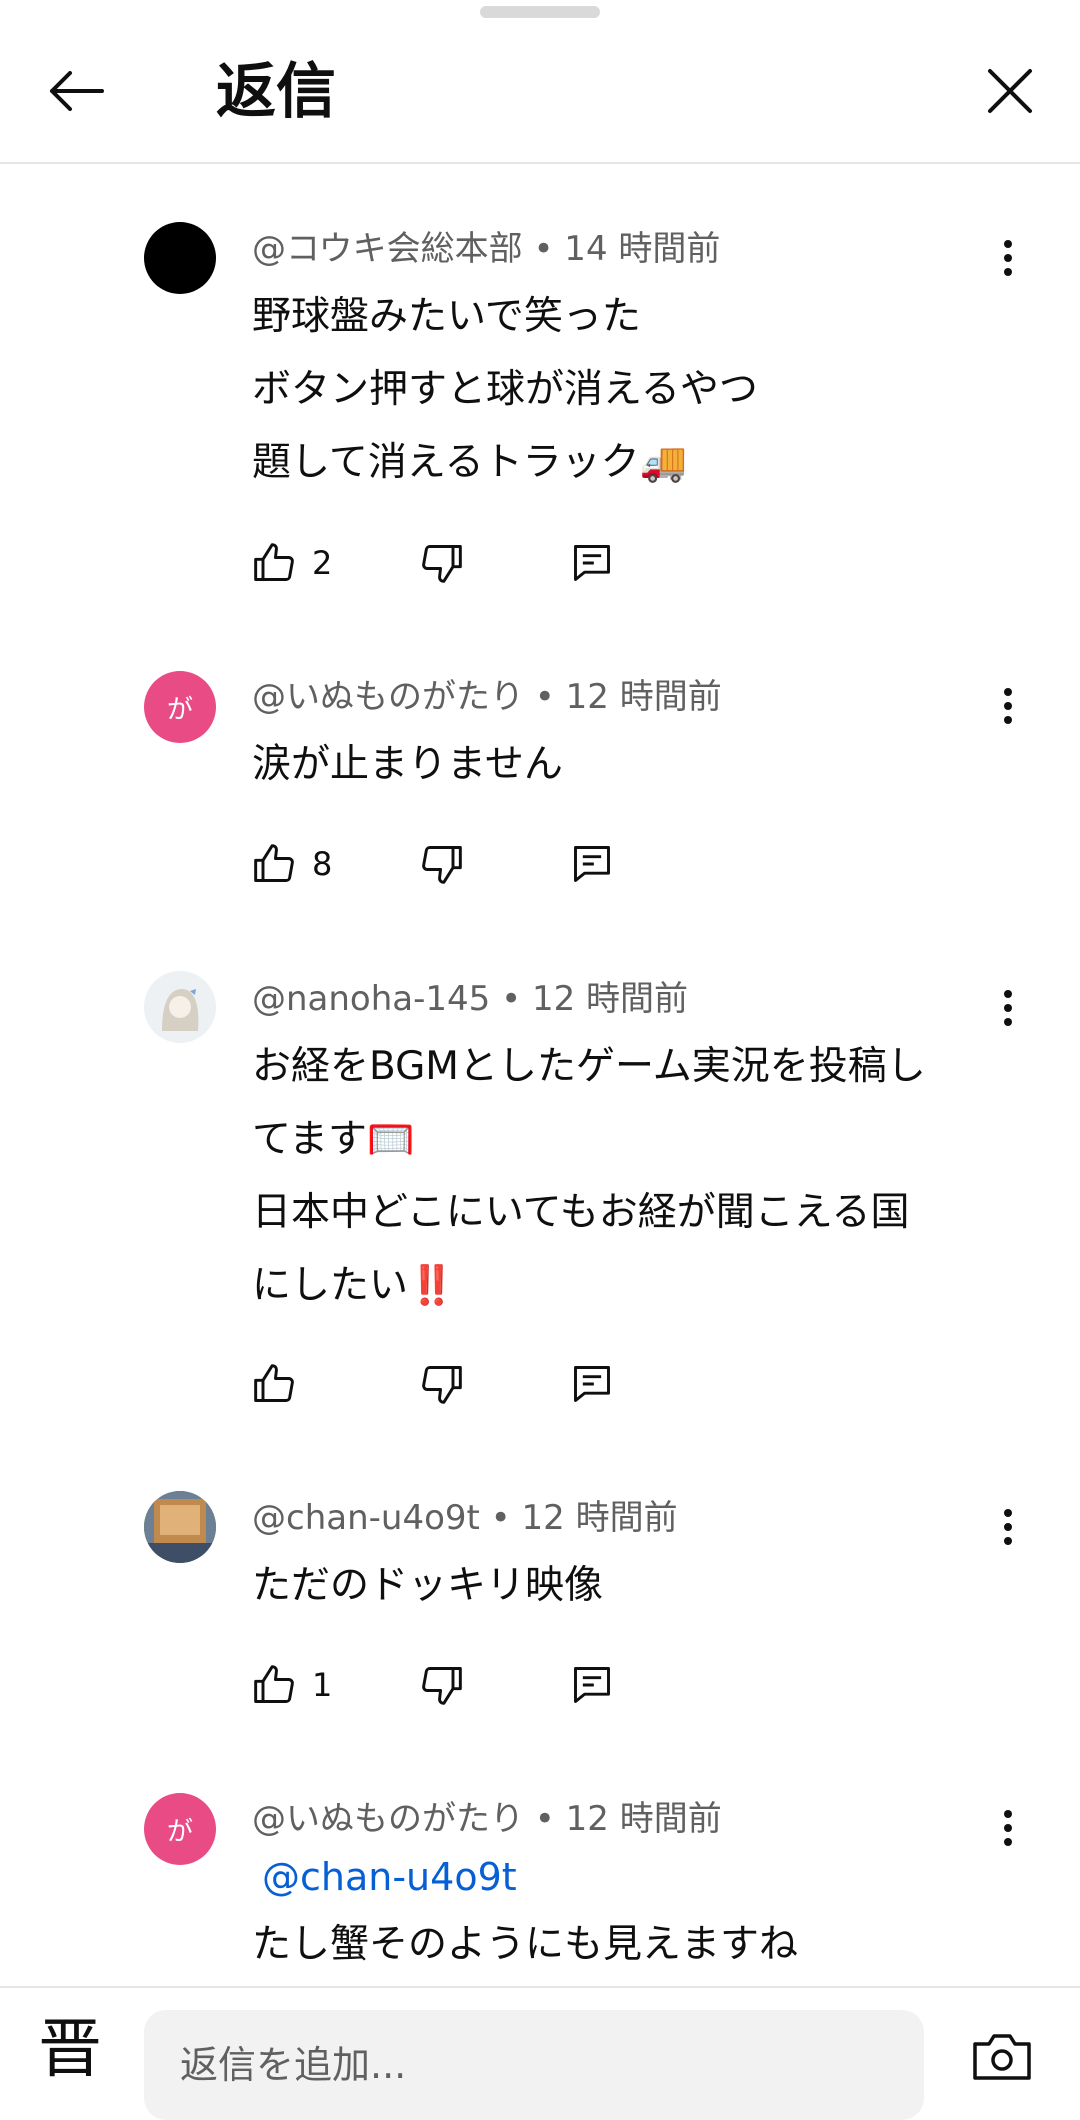  Describe the element at coordinates (70, 2050) in the screenshot. I see `user-avatar: 晋` at that location.